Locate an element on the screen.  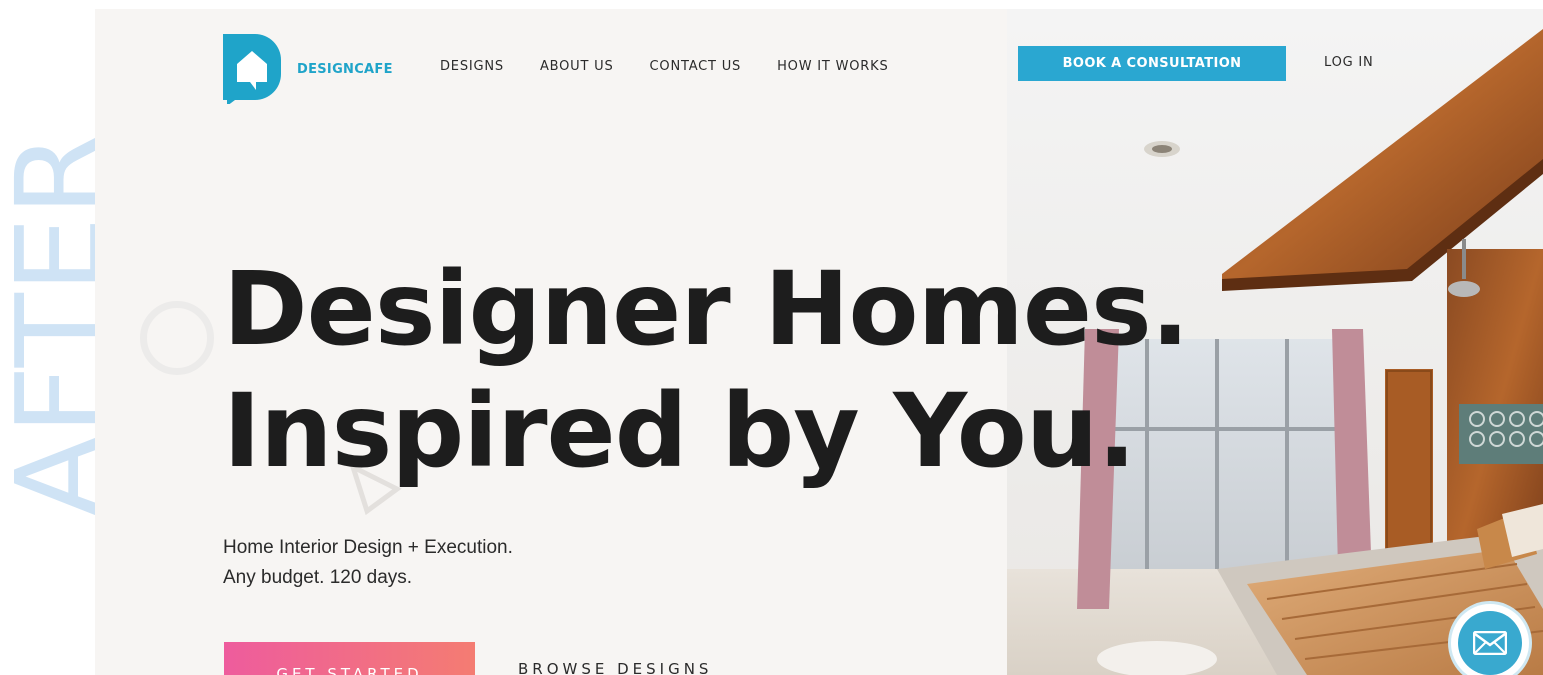
nav-how-it-works: HOW IT WORKS is located at coordinates (832, 66).